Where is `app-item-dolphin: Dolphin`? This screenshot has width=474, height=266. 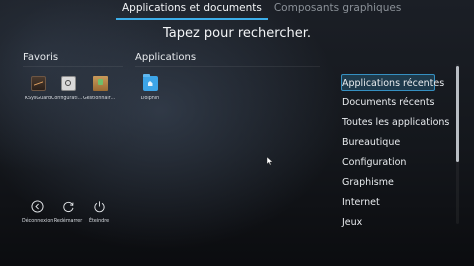
app-item-dolphin: Dolphin is located at coordinates (150, 87).